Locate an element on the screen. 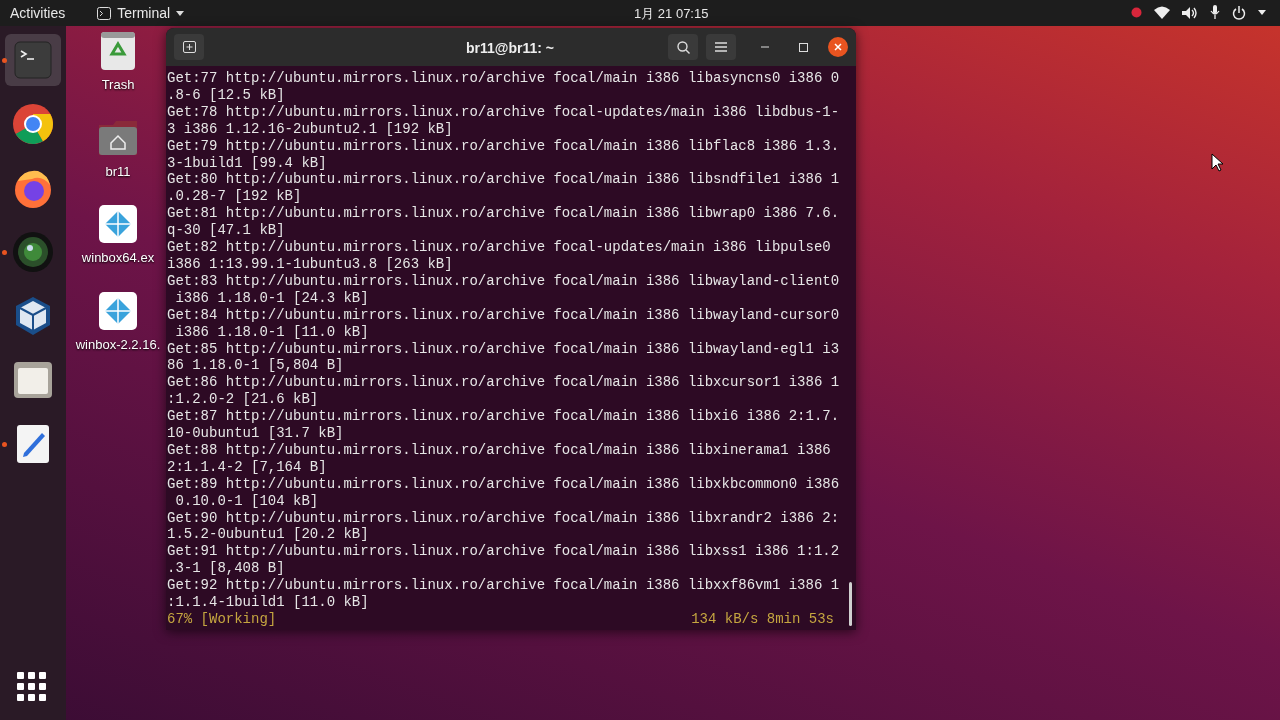 This screenshot has width=1280, height=720. terminal-output-line: 2:1.1.4-2 [7,164 B] is located at coordinates (247, 467).